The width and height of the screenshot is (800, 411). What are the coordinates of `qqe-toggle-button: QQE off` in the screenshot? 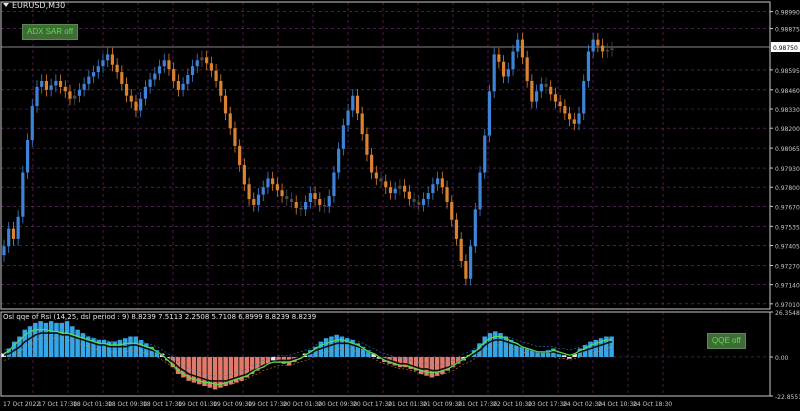 It's located at (726, 341).